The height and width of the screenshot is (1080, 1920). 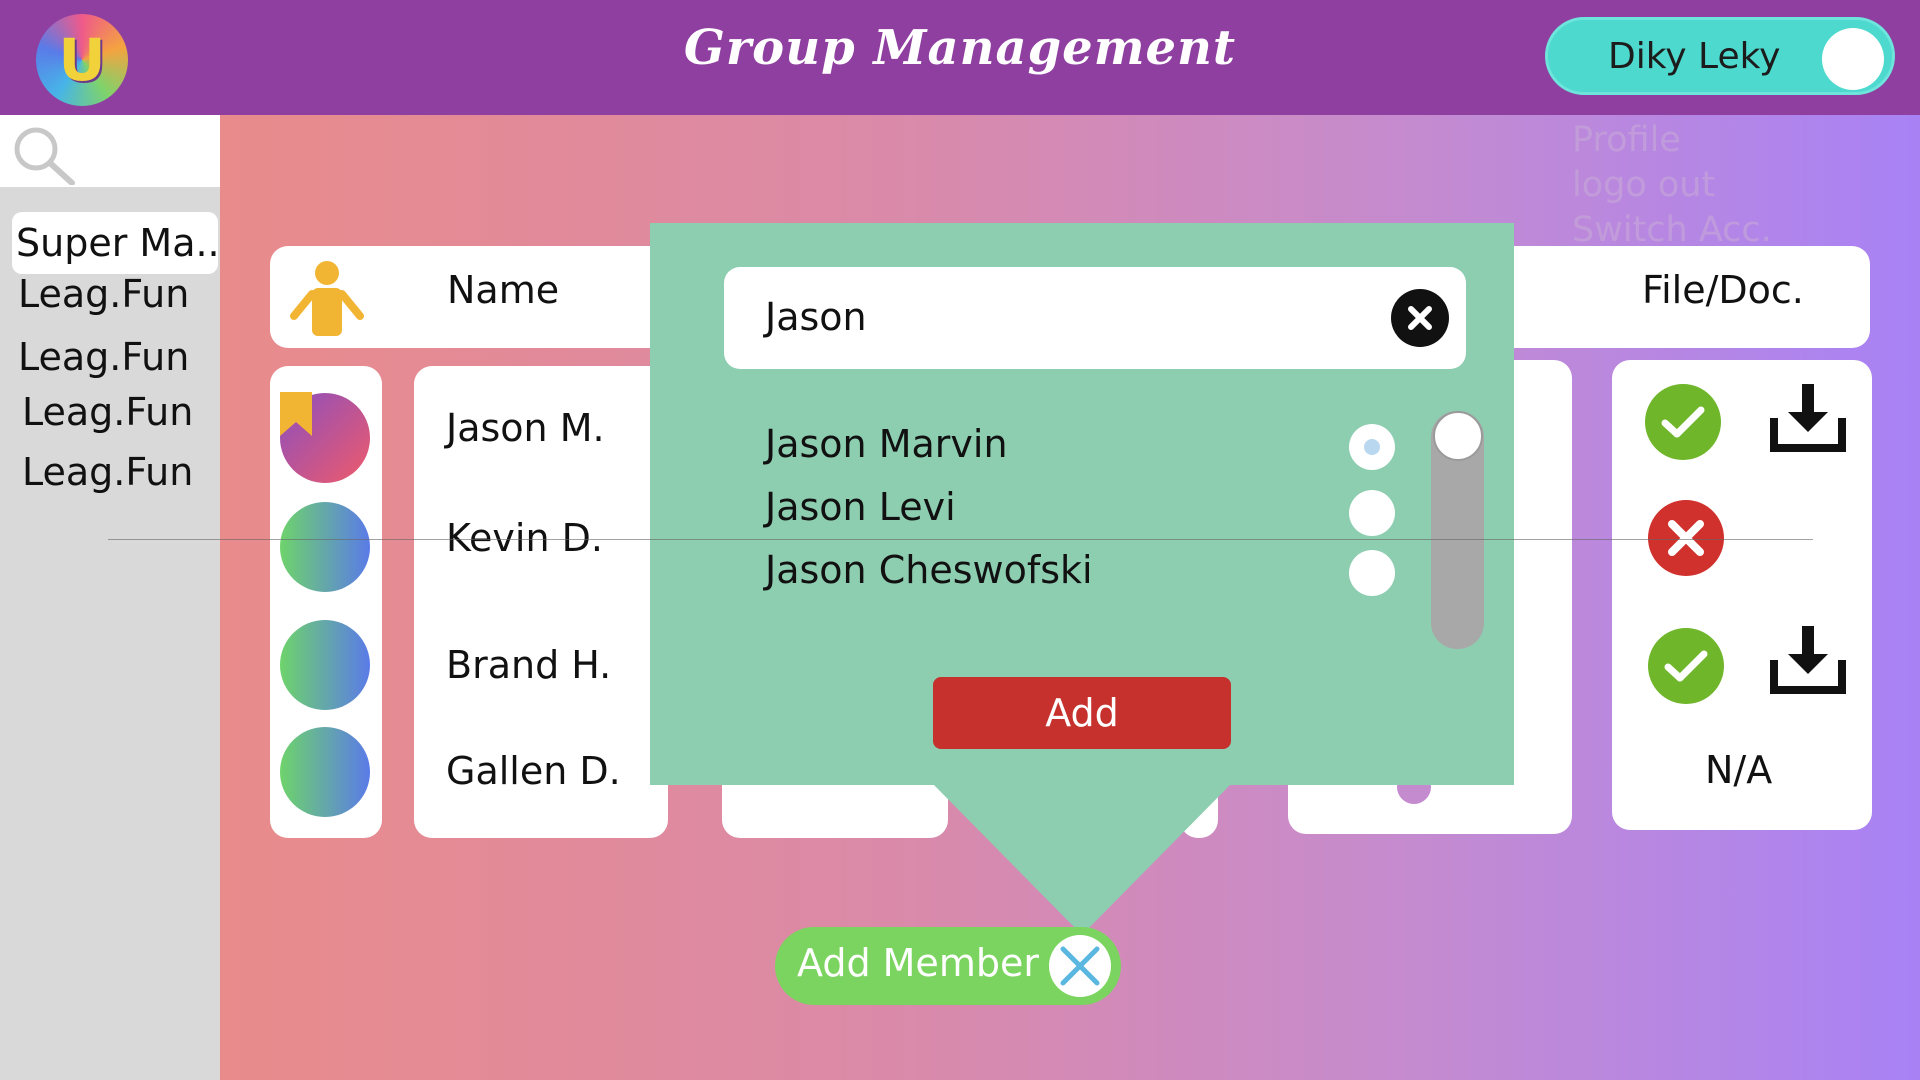 I want to click on menu-item-logout: logo out, so click(x=1672, y=185).